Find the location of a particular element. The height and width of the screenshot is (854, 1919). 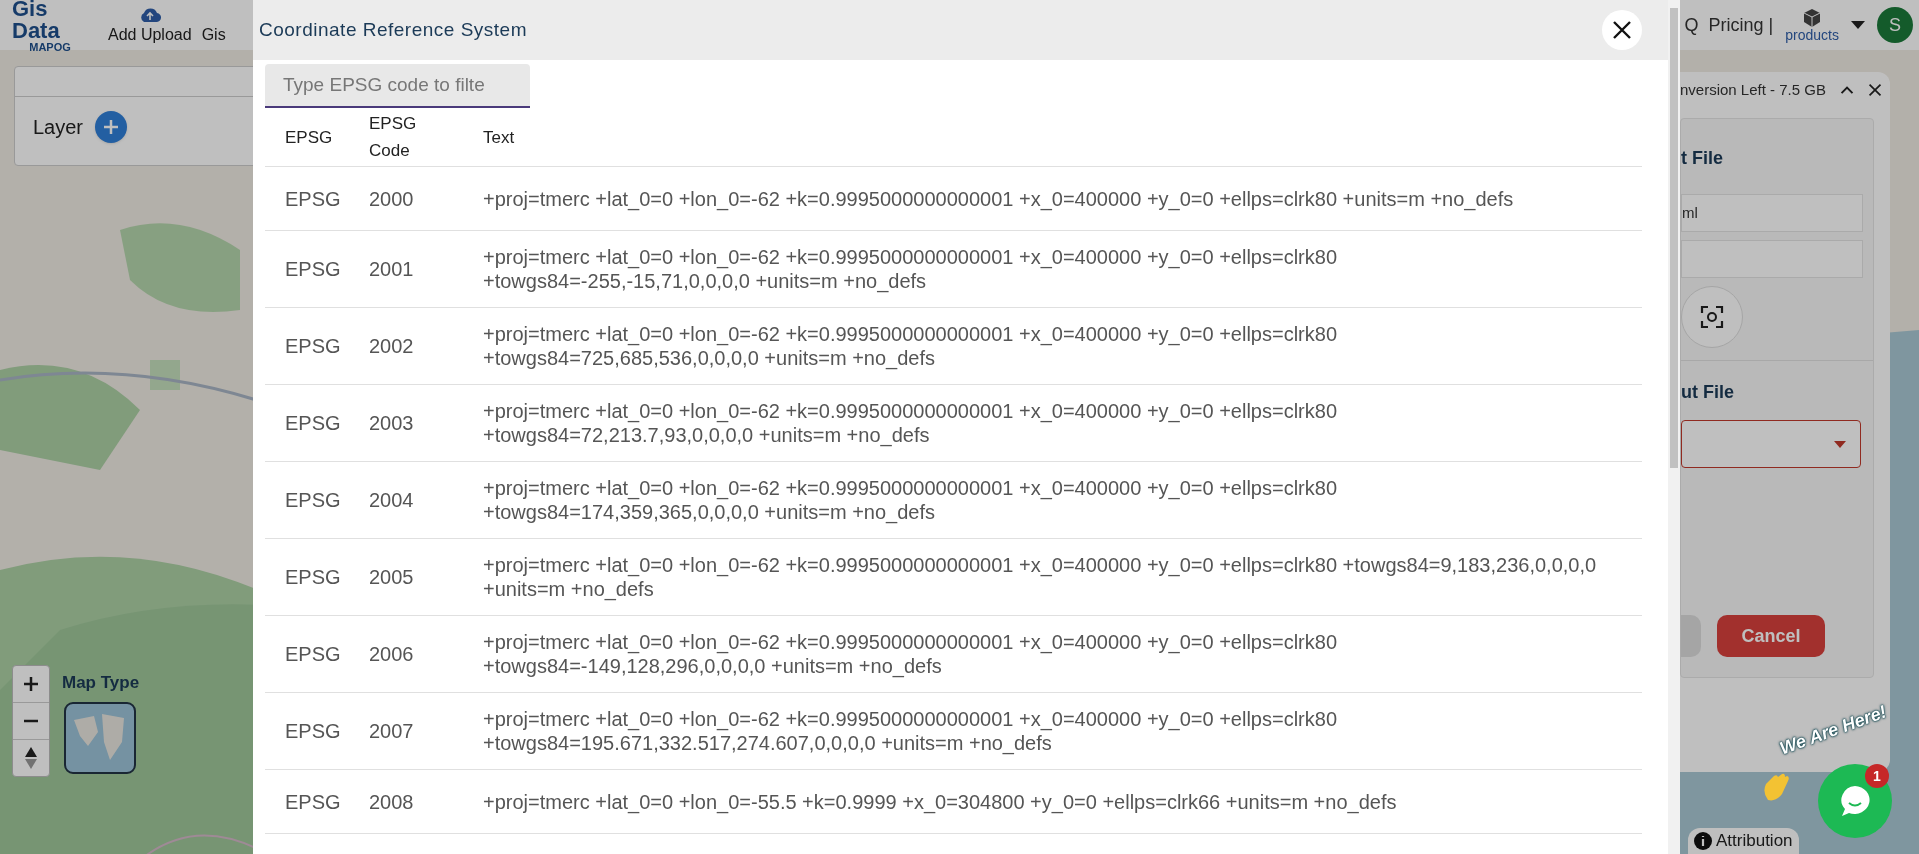

column-header: EPSG Code is located at coordinates (406, 137).